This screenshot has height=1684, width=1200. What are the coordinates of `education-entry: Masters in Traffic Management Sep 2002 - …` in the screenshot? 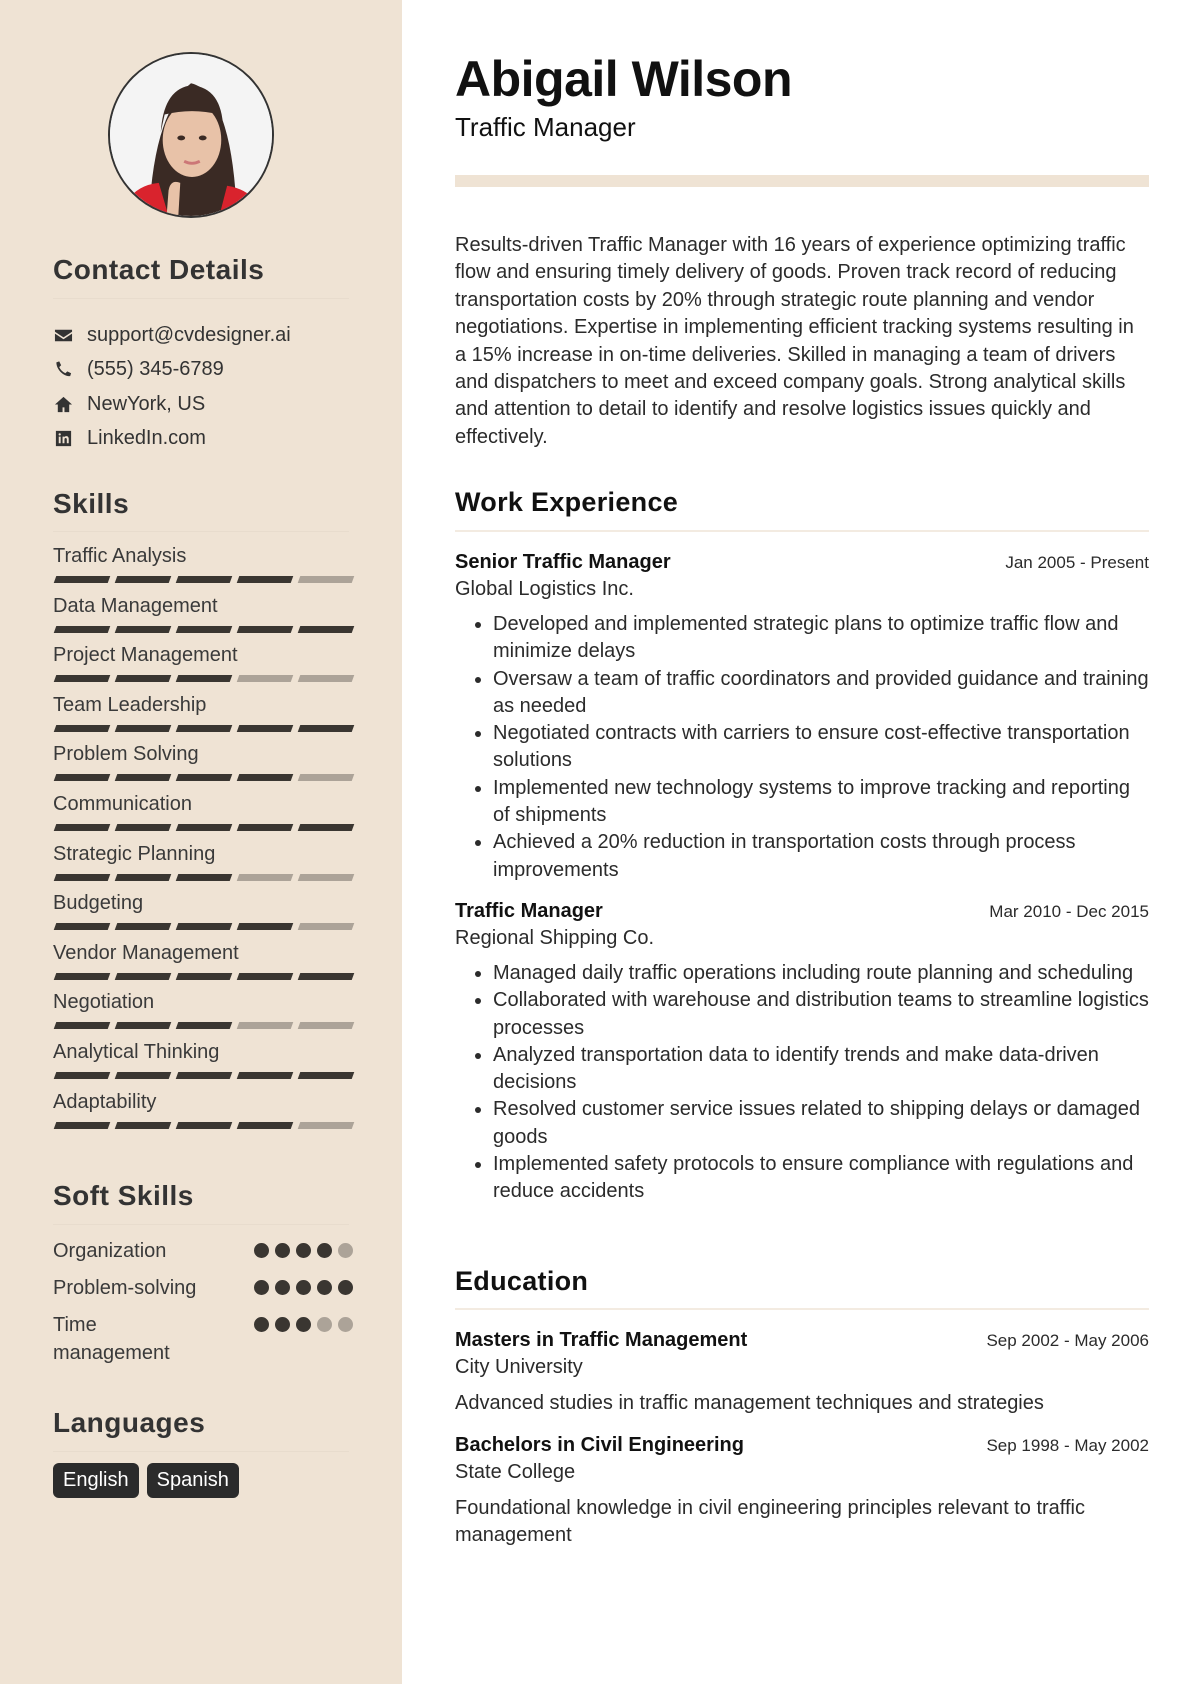 It's located at (802, 1372).